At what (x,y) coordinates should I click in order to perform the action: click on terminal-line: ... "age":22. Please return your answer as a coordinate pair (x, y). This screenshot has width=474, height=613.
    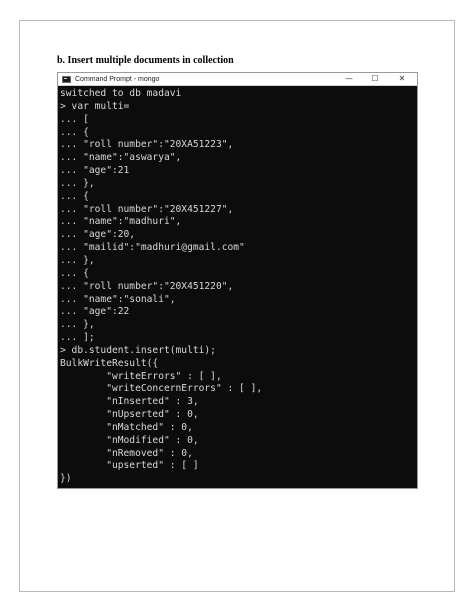
    Looking at the image, I should click on (95, 312).